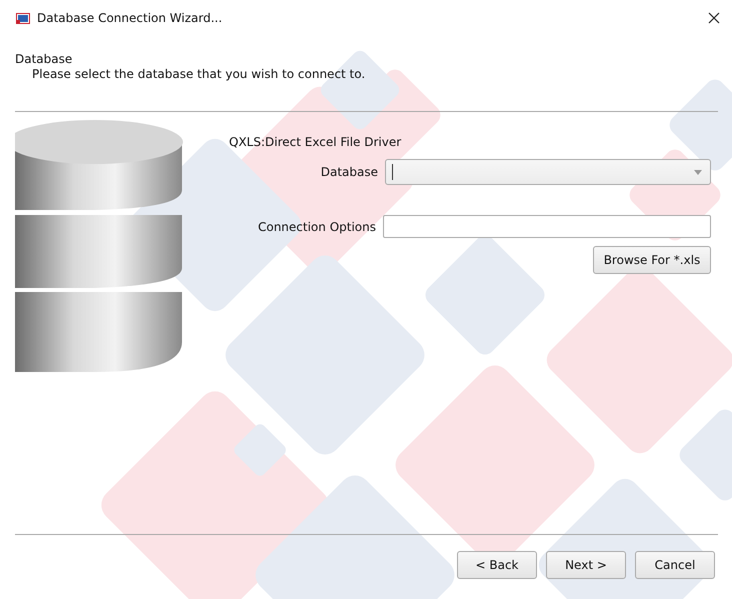 This screenshot has height=599, width=732. What do you see at coordinates (23, 18) in the screenshot?
I see `window-icon` at bounding box center [23, 18].